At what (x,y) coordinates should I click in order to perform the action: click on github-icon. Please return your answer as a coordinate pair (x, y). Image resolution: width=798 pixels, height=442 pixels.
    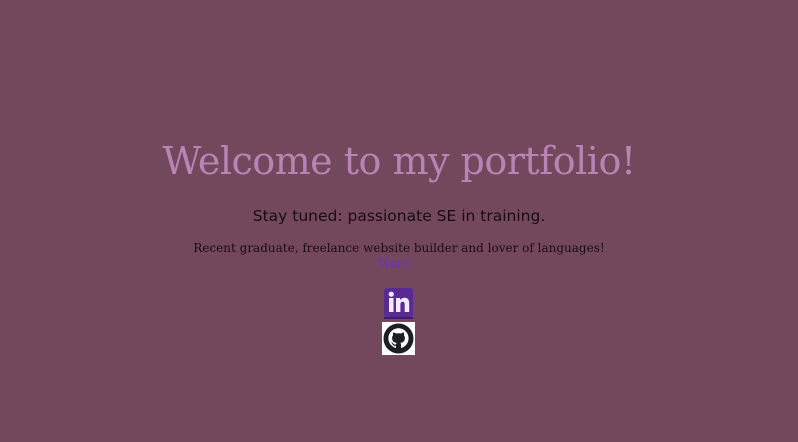
    Looking at the image, I should click on (398, 338).